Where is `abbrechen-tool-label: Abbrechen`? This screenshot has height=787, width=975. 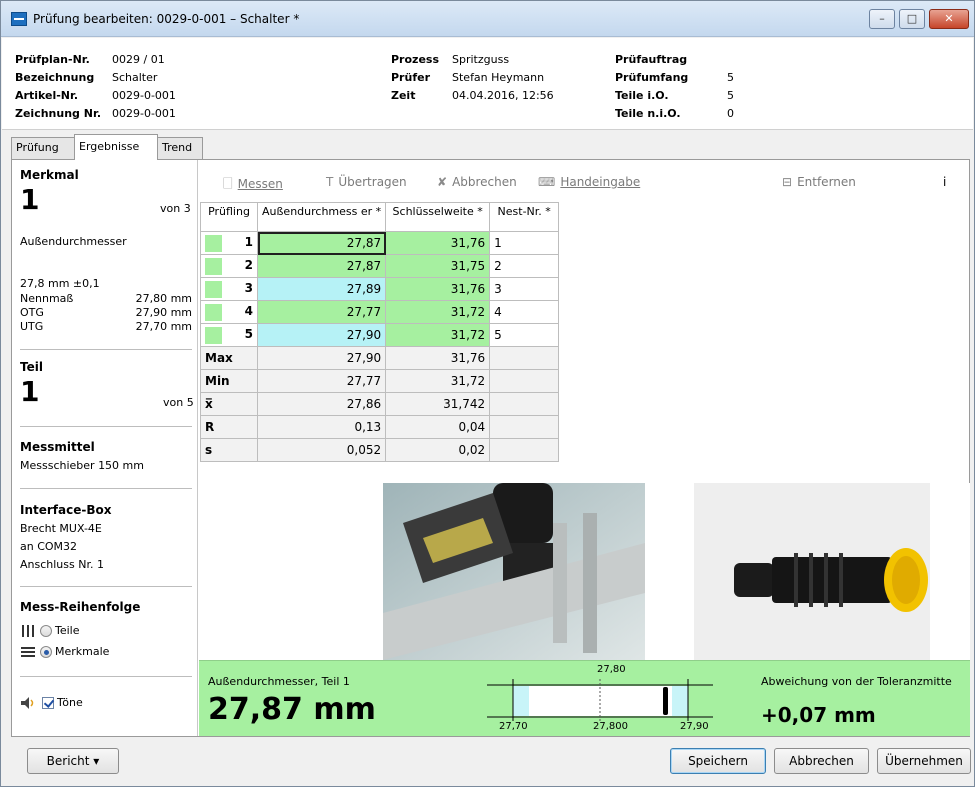 abbrechen-tool-label: Abbrechen is located at coordinates (484, 182).